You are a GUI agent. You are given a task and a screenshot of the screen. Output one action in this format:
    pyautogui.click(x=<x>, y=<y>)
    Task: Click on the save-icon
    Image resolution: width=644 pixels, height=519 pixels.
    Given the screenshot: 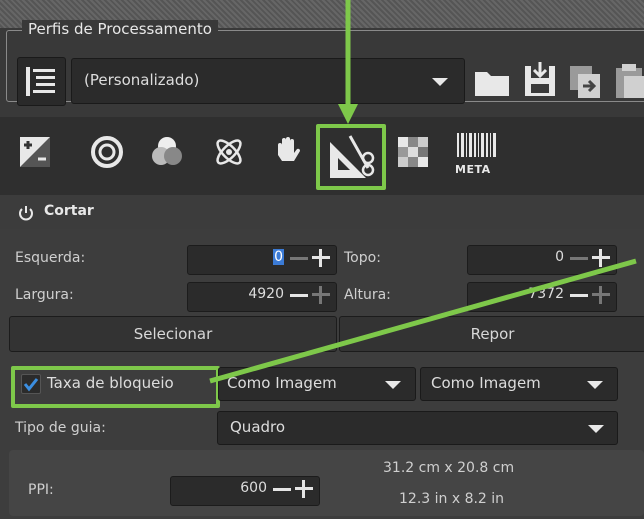 What is the action you would take?
    pyautogui.click(x=540, y=79)
    